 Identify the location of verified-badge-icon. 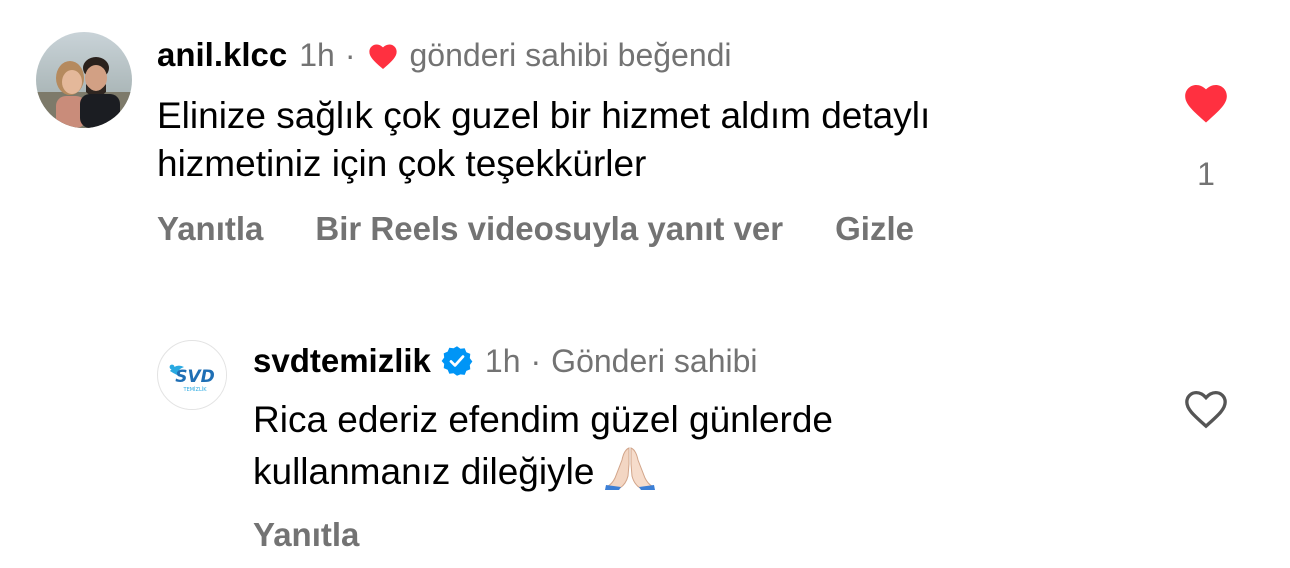
(457, 361).